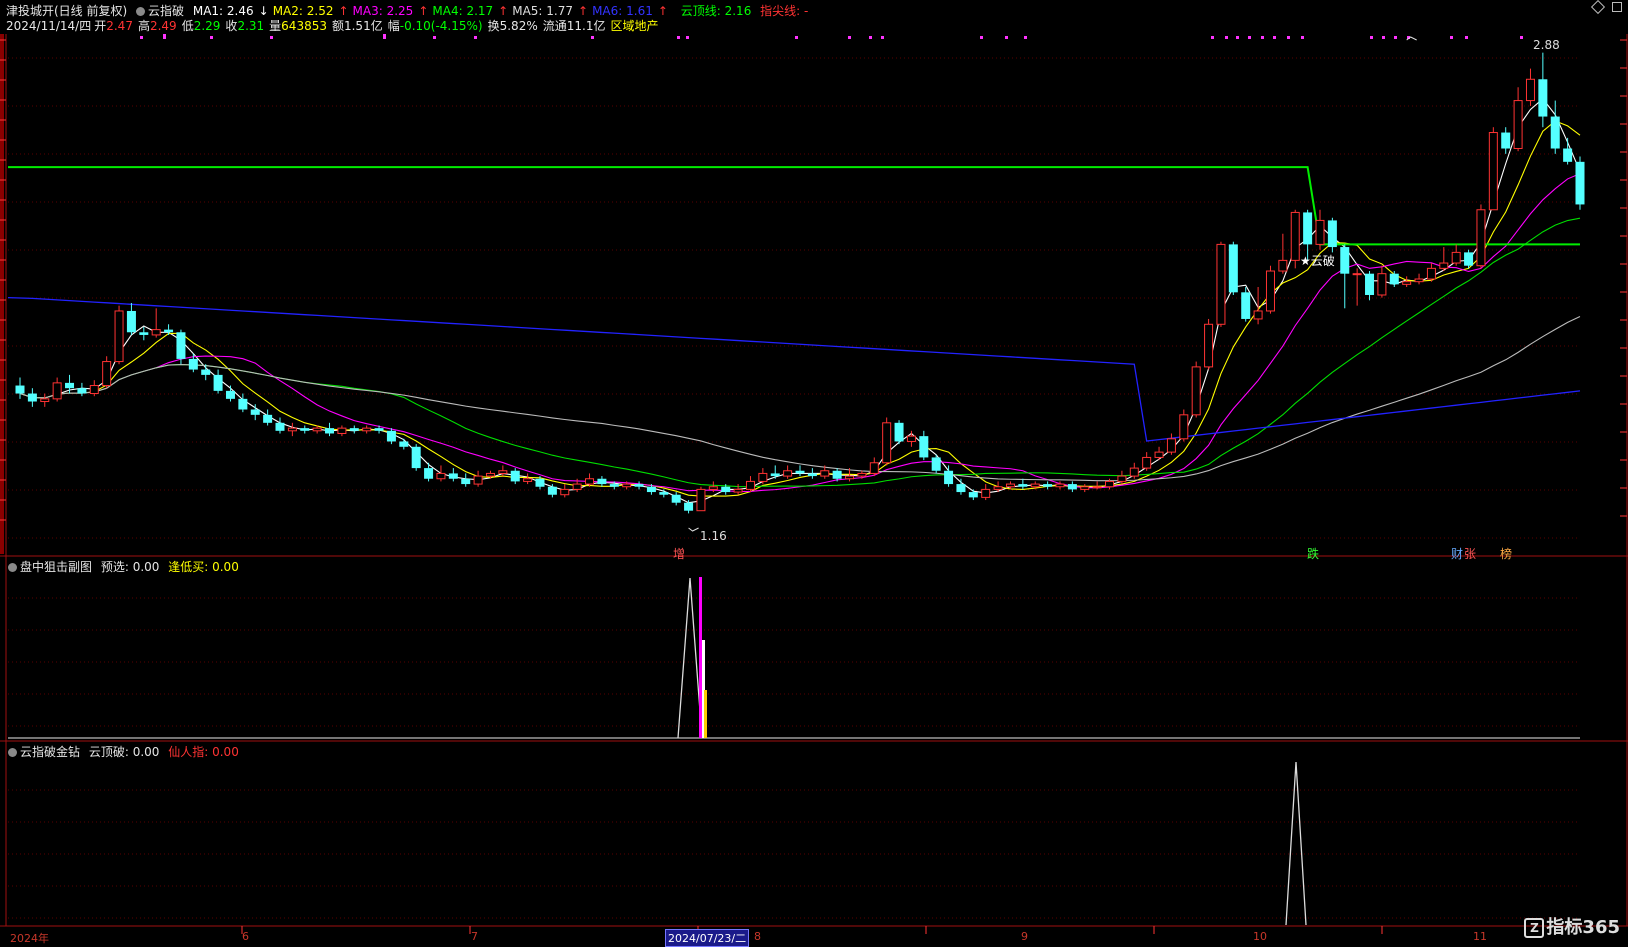  I want to click on x-axis-label: 11, so click(1480, 936).